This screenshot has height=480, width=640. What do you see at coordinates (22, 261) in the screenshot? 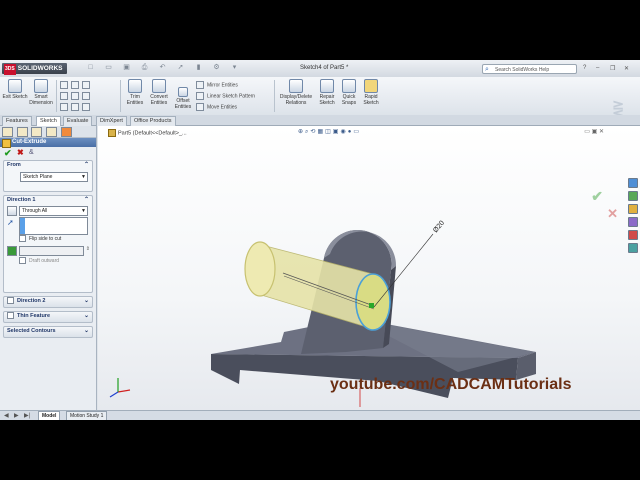
I see `draft-outward-box` at bounding box center [22, 261].